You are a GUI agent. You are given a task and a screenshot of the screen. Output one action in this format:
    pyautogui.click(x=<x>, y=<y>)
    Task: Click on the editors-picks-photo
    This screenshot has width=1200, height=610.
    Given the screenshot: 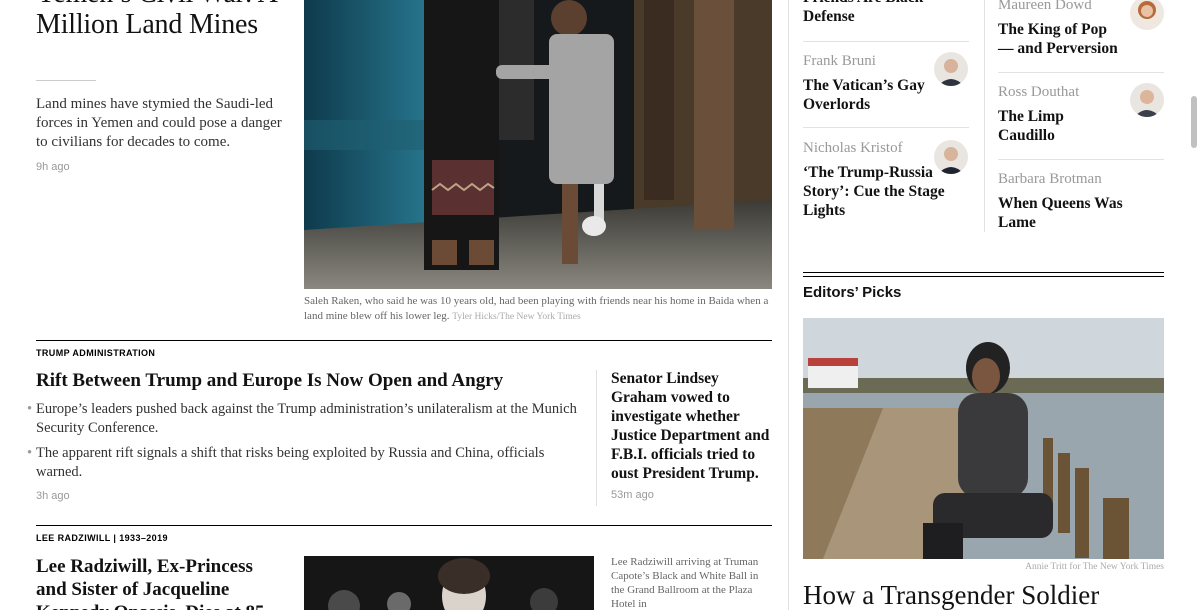 What is the action you would take?
    pyautogui.click(x=983, y=438)
    